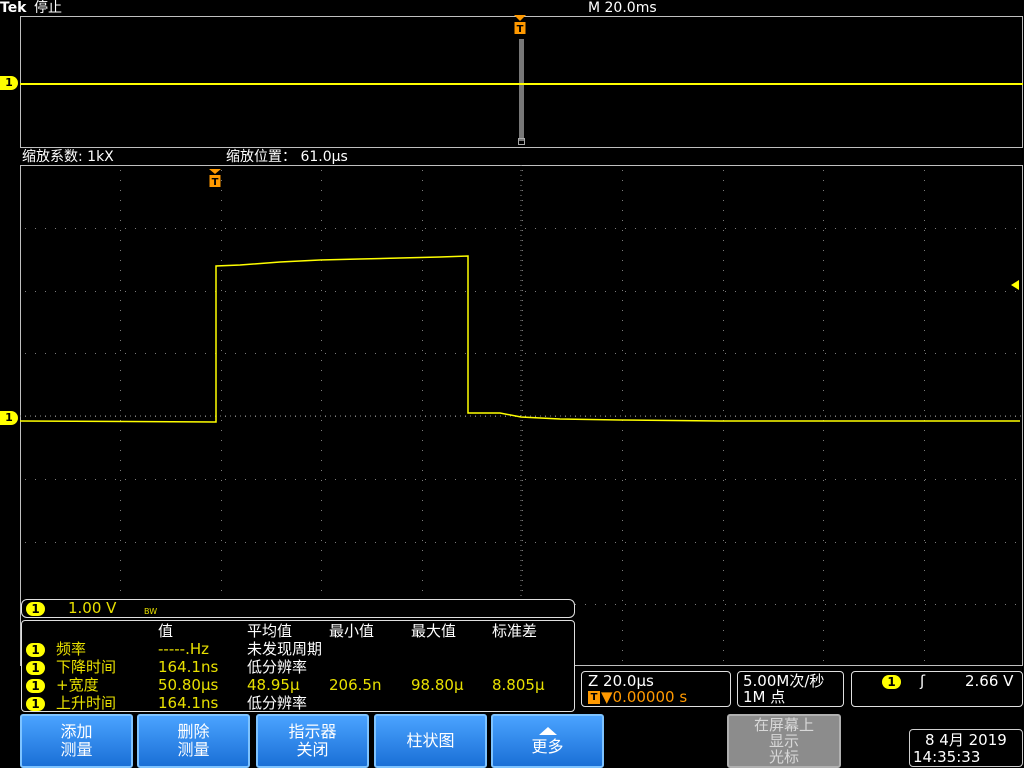  I want to click on histogram-button: 柱状图, so click(430, 741).